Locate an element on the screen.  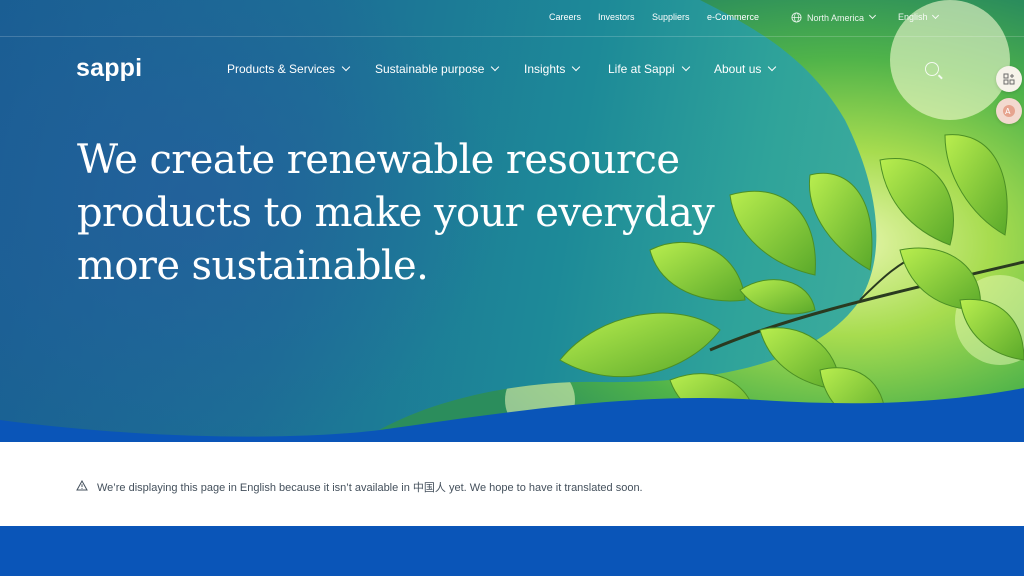
translate-icon: A is located at coordinates (1009, 111).